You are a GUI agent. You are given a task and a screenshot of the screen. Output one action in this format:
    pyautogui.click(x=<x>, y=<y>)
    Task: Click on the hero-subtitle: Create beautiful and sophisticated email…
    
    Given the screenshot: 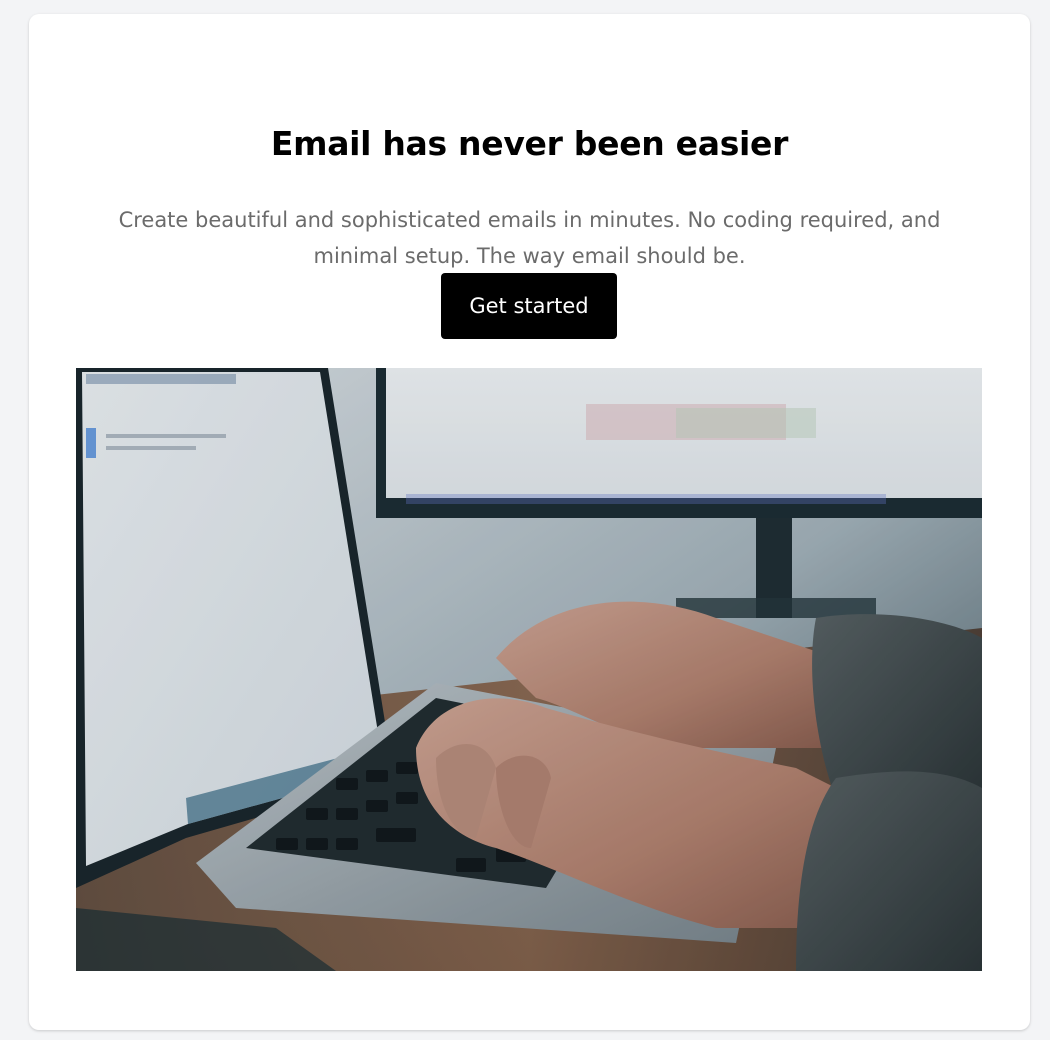 What is the action you would take?
    pyautogui.click(x=529, y=238)
    